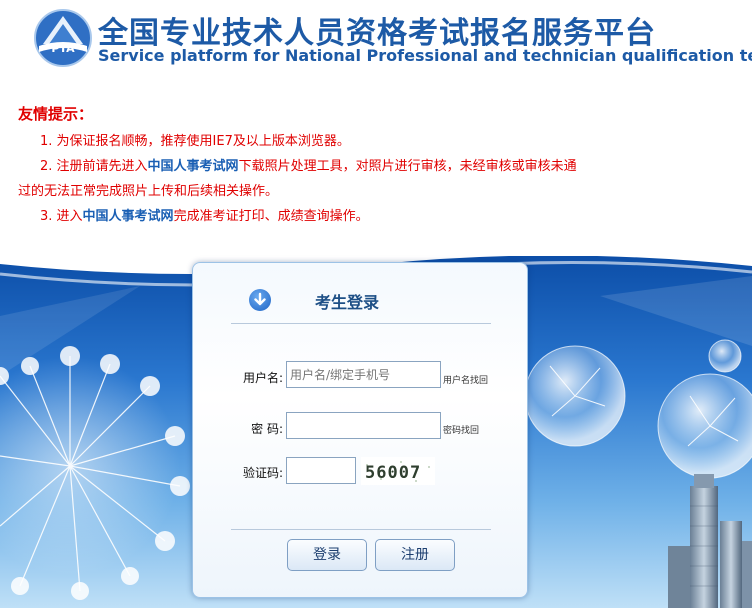 This screenshot has height=608, width=752. I want to click on arrow-down-circle-icon, so click(260, 300).